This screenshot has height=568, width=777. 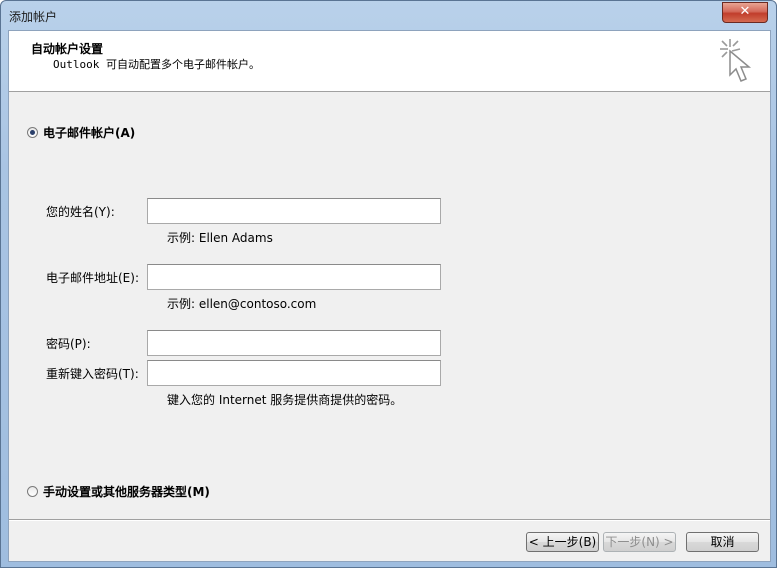 What do you see at coordinates (32, 132) in the screenshot?
I see `radio-selected-icon` at bounding box center [32, 132].